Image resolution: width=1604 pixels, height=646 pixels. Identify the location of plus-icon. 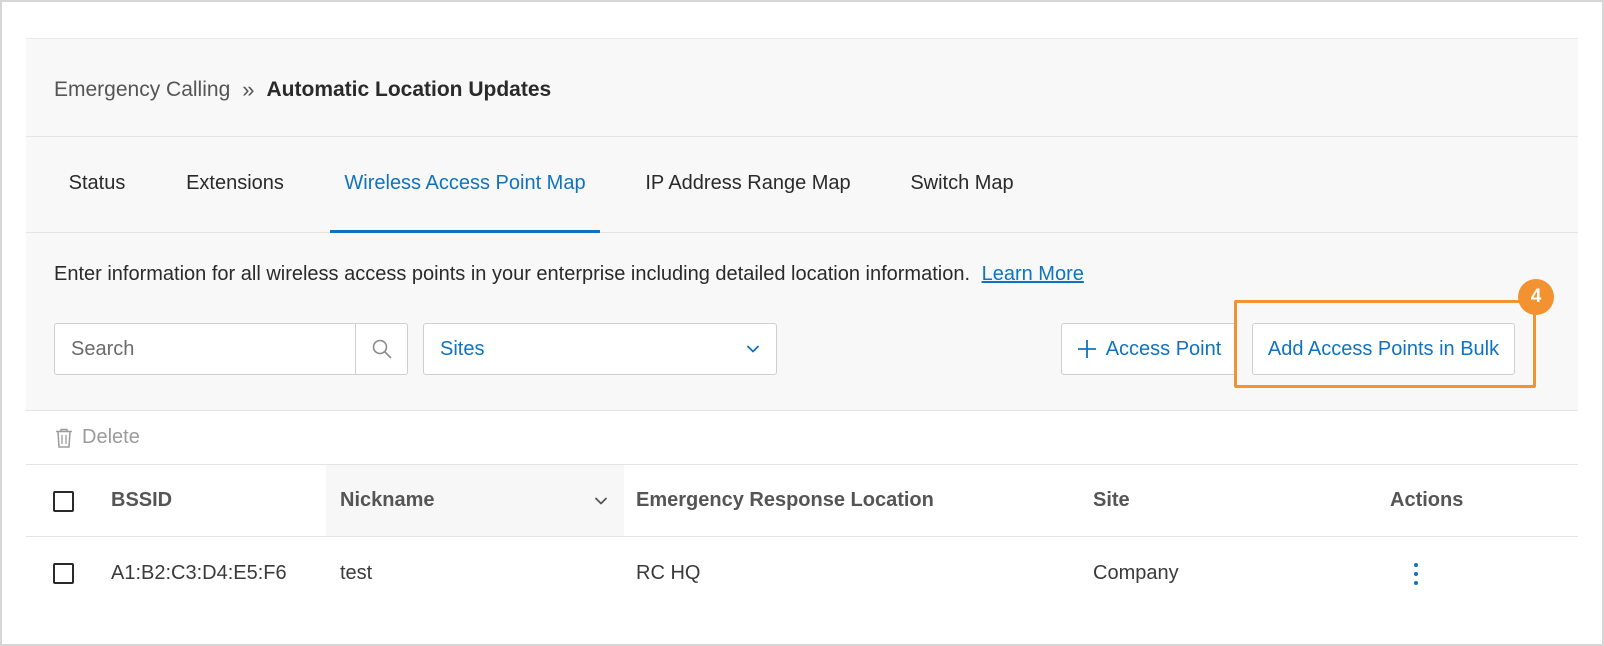
(1086, 349).